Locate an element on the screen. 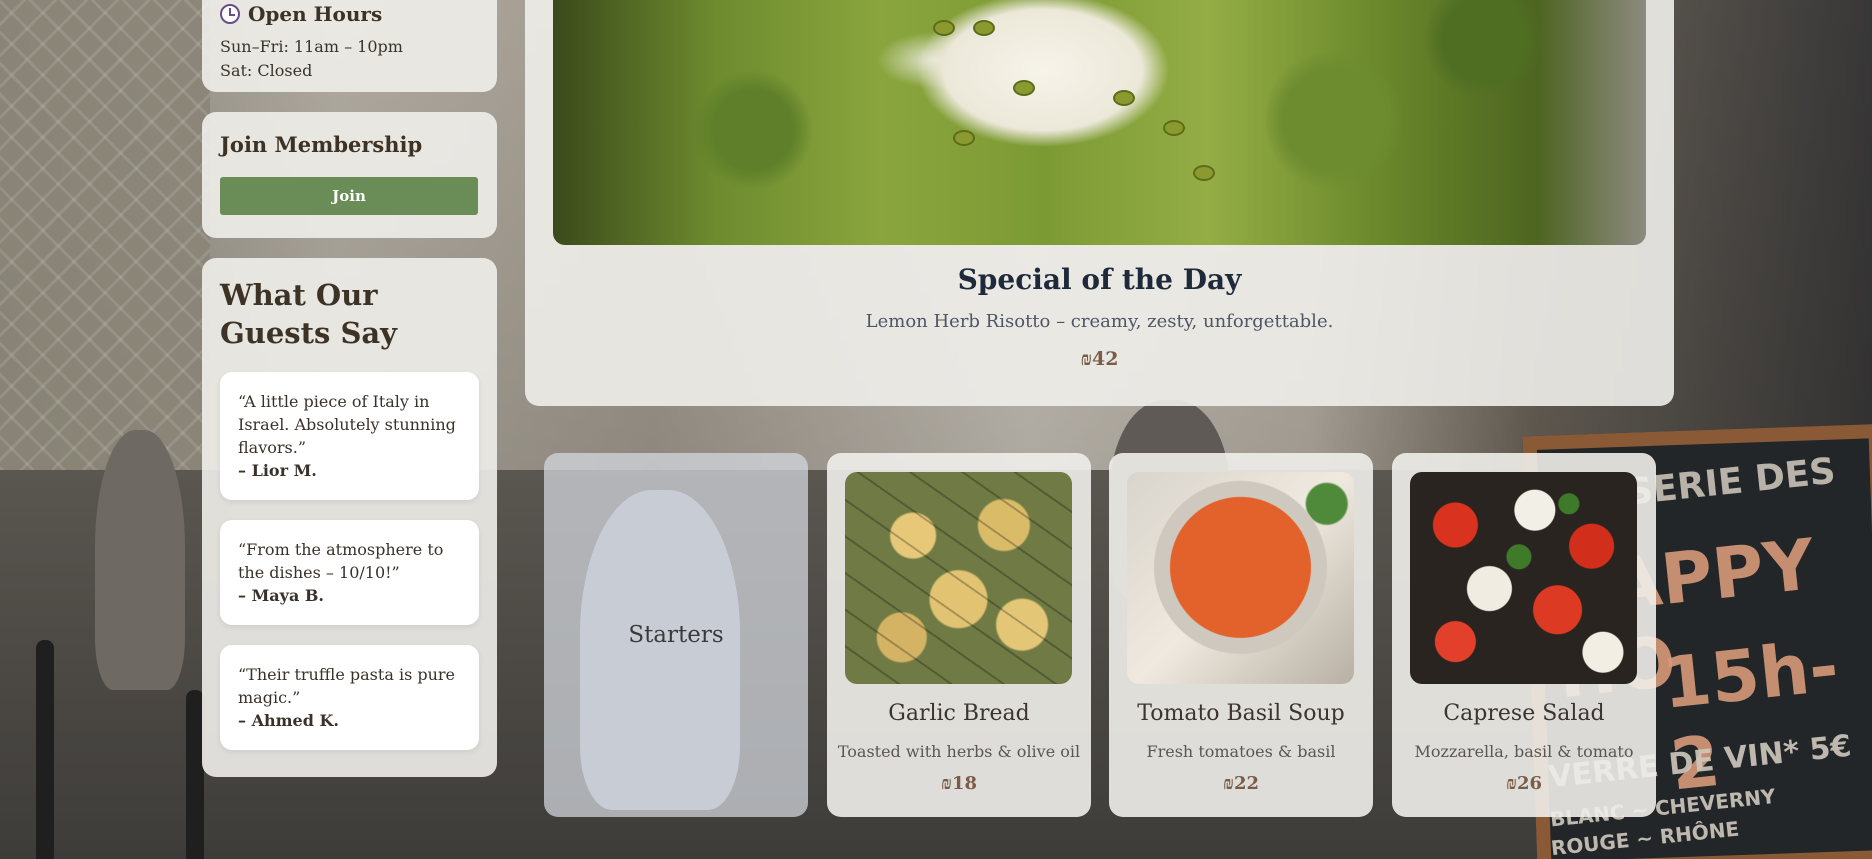 This screenshot has height=859, width=1872. tomato-soup-image is located at coordinates (1240, 578).